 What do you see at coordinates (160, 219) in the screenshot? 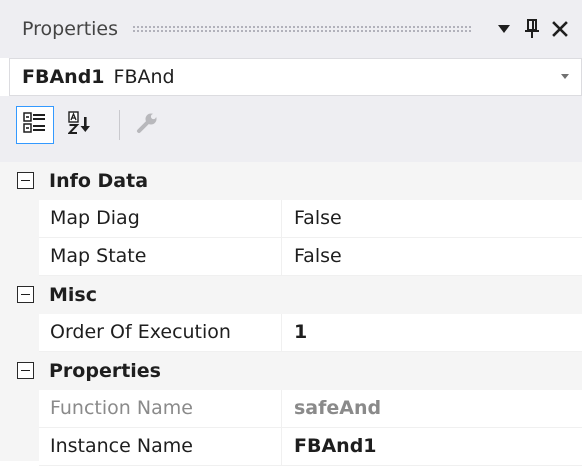
I see `property-name: Map Diag` at bounding box center [160, 219].